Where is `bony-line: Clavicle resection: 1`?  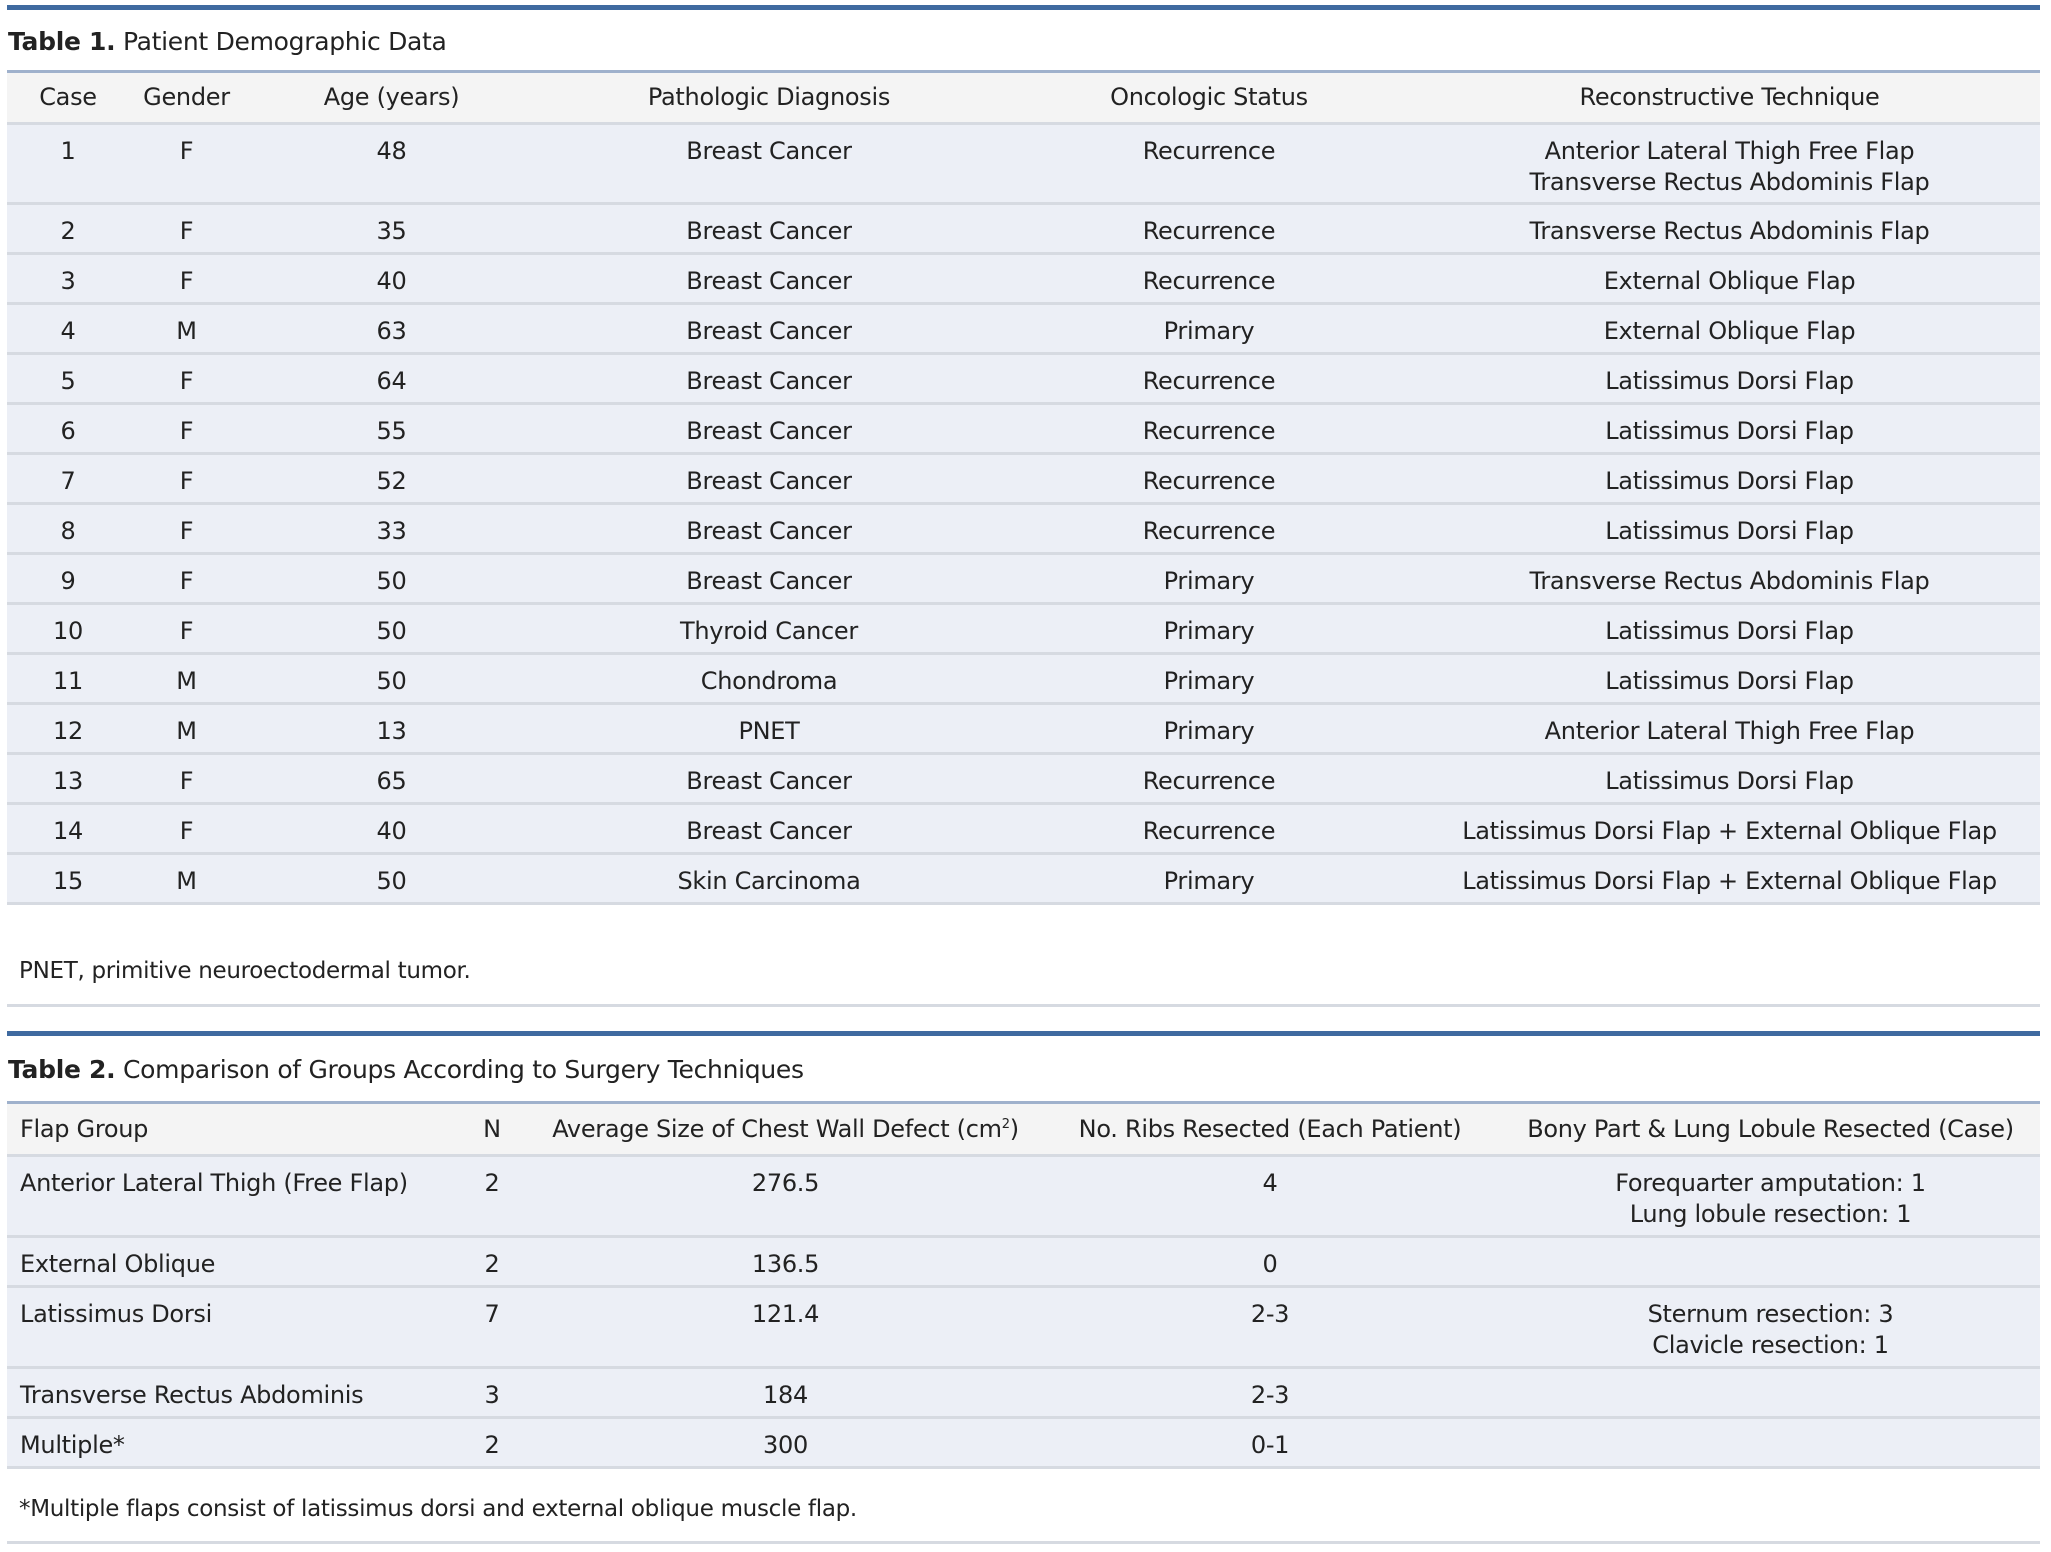
bony-line: Clavicle resection: 1 is located at coordinates (1770, 1345).